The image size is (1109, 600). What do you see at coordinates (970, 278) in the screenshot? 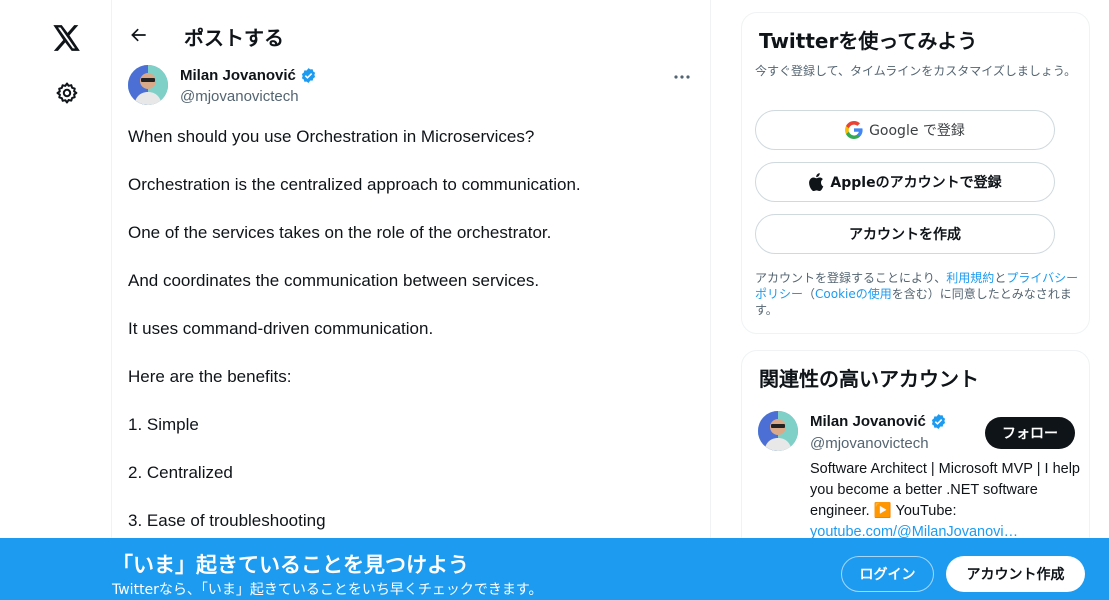
I see `terms-link: 利用規約` at bounding box center [970, 278].